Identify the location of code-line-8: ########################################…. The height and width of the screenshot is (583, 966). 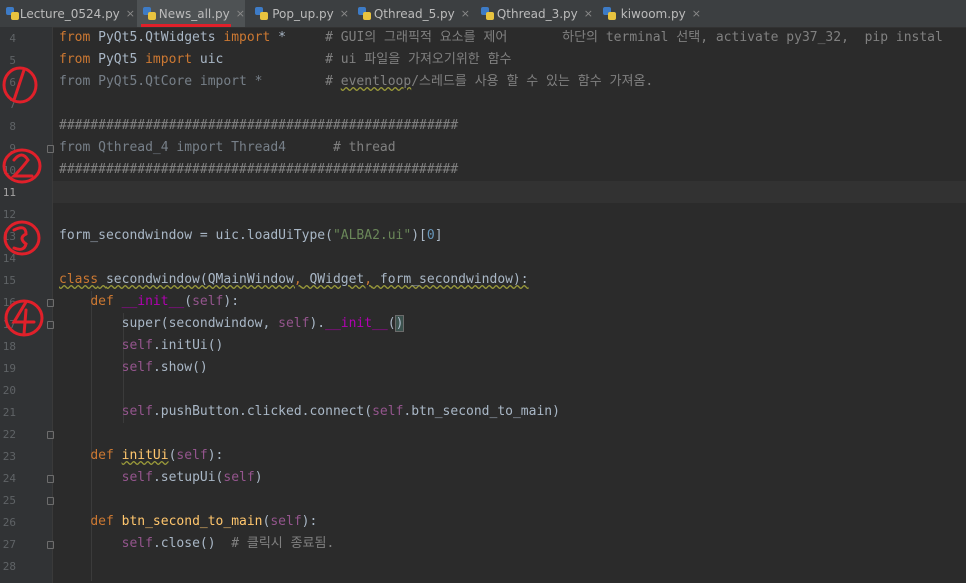
(259, 125).